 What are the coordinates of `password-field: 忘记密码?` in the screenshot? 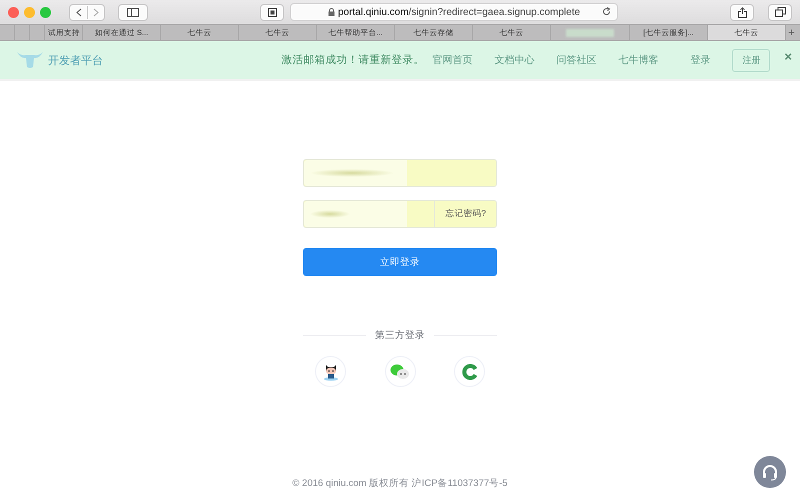 It's located at (400, 214).